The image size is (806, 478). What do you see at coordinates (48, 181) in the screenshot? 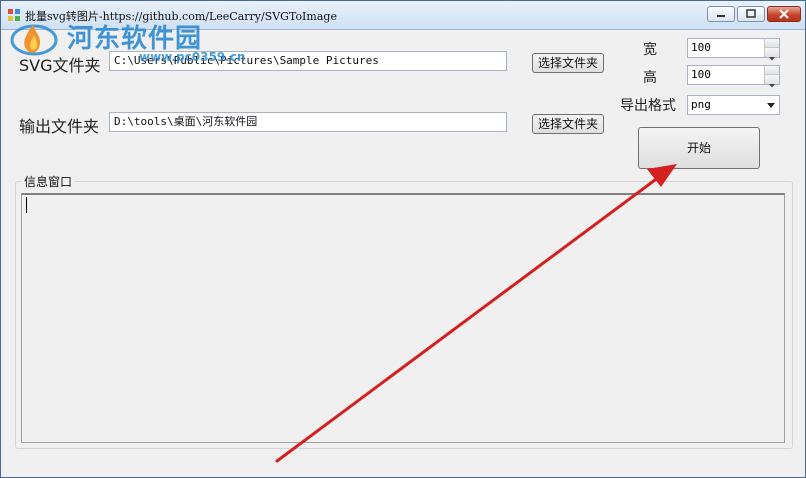
I see `info-window-title: 信息窗口` at bounding box center [48, 181].